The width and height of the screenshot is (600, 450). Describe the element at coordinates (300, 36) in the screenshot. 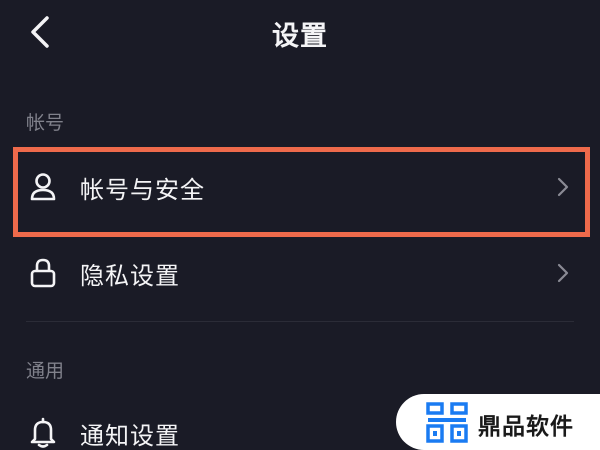

I see `page-title: 设置` at that location.